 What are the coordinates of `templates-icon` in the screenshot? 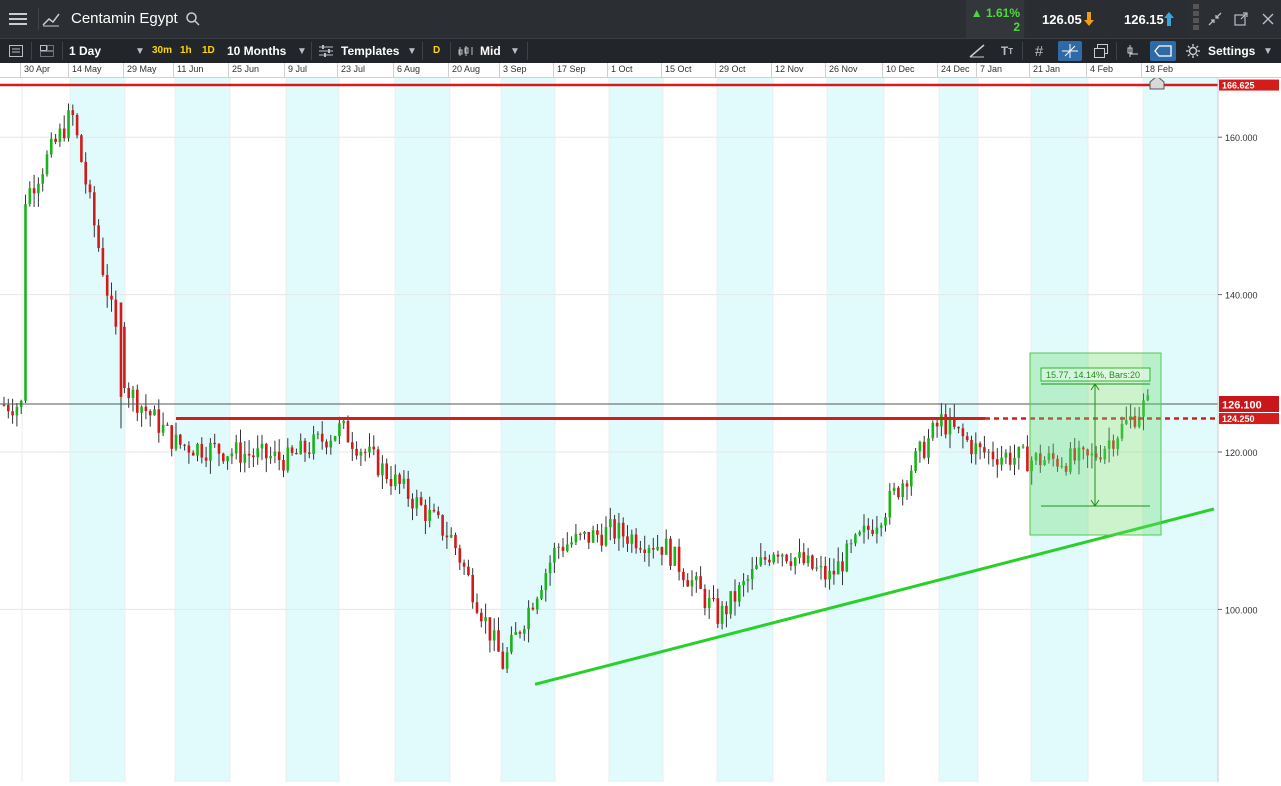 It's located at (326, 51).